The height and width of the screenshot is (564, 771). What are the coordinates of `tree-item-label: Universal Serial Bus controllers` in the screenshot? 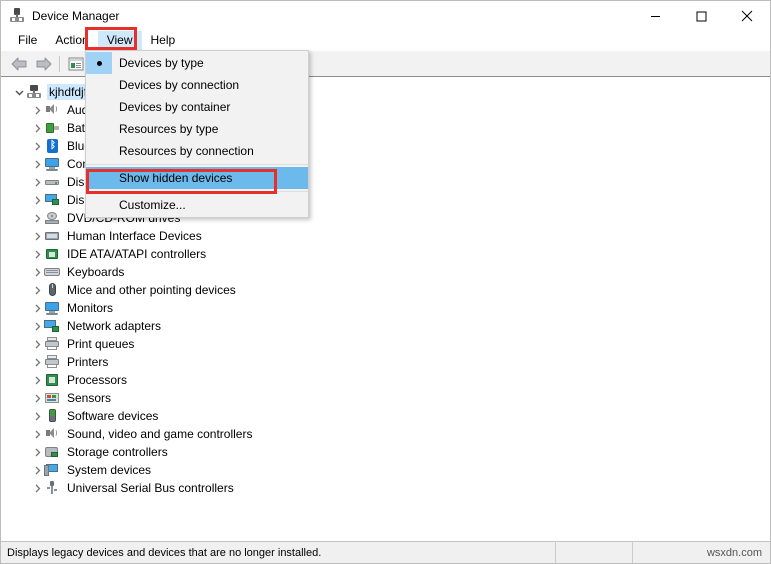 It's located at (150, 488).